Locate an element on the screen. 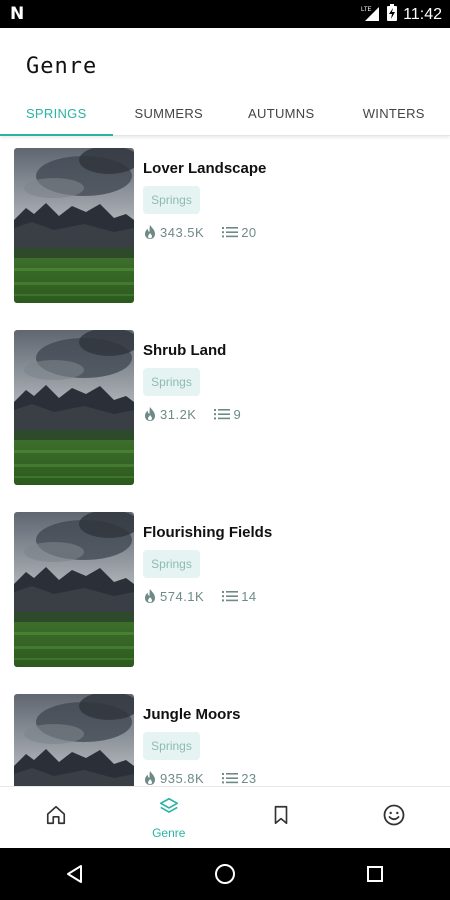 The width and height of the screenshot is (450, 900). home-circle-icon is located at coordinates (225, 874).